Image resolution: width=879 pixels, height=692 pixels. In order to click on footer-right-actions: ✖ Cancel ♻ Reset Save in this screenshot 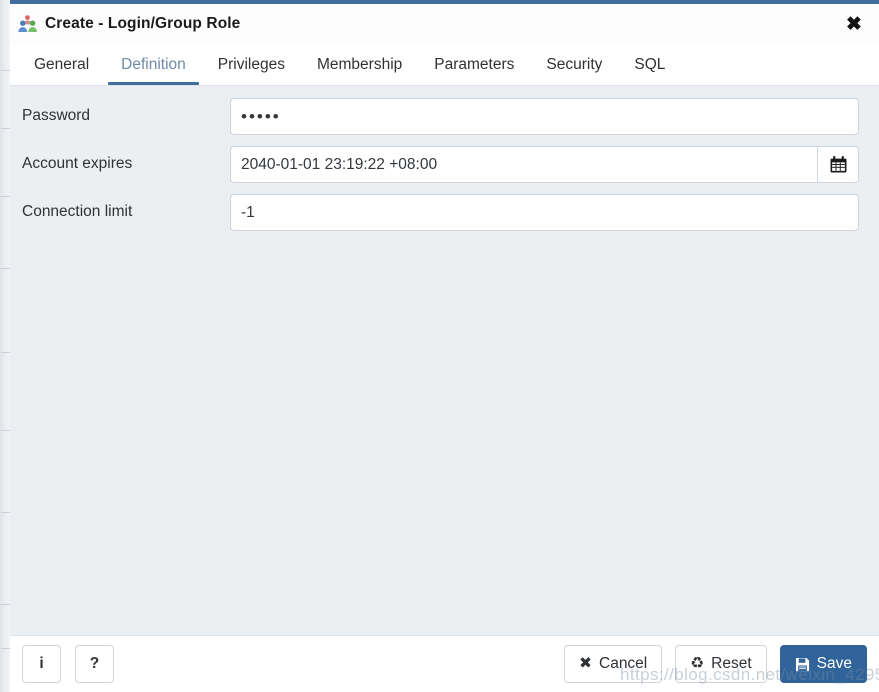, I will do `click(715, 664)`.